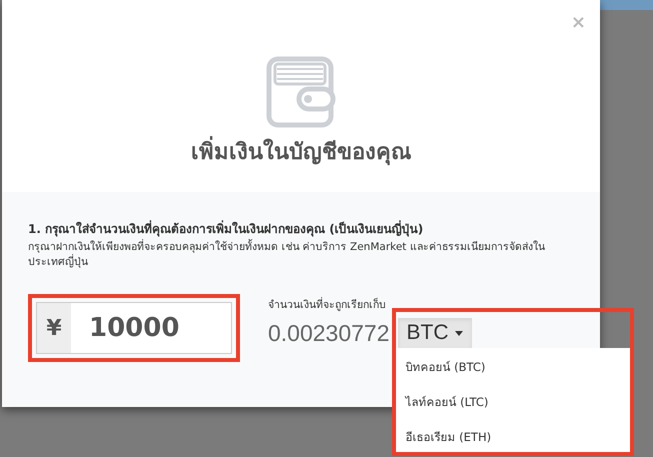 The height and width of the screenshot is (457, 653). What do you see at coordinates (226, 229) in the screenshot?
I see `step-heading: 1. กรุณาใส่จำนวนเงินที่คุณต้องการเพิ่มในเงินฝากของคุณ (เป็นเงินเยนญี่ปุ่น)` at bounding box center [226, 229].